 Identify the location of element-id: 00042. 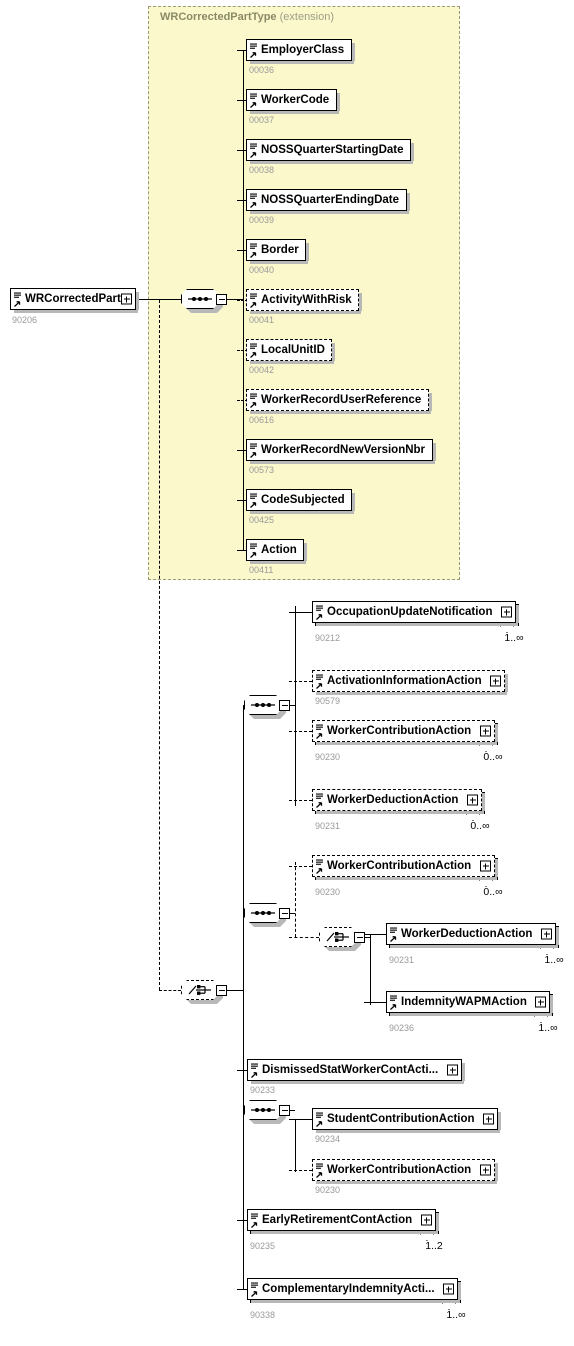
(262, 370).